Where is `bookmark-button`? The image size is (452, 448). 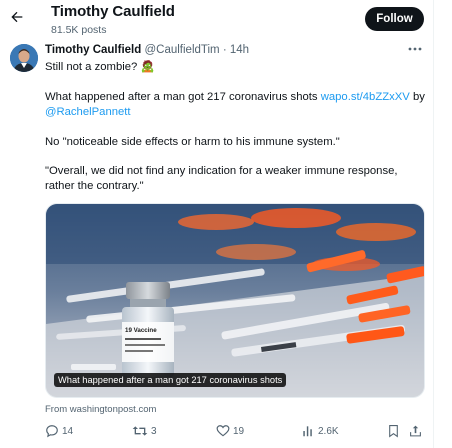
bookmark-button is located at coordinates (395, 431).